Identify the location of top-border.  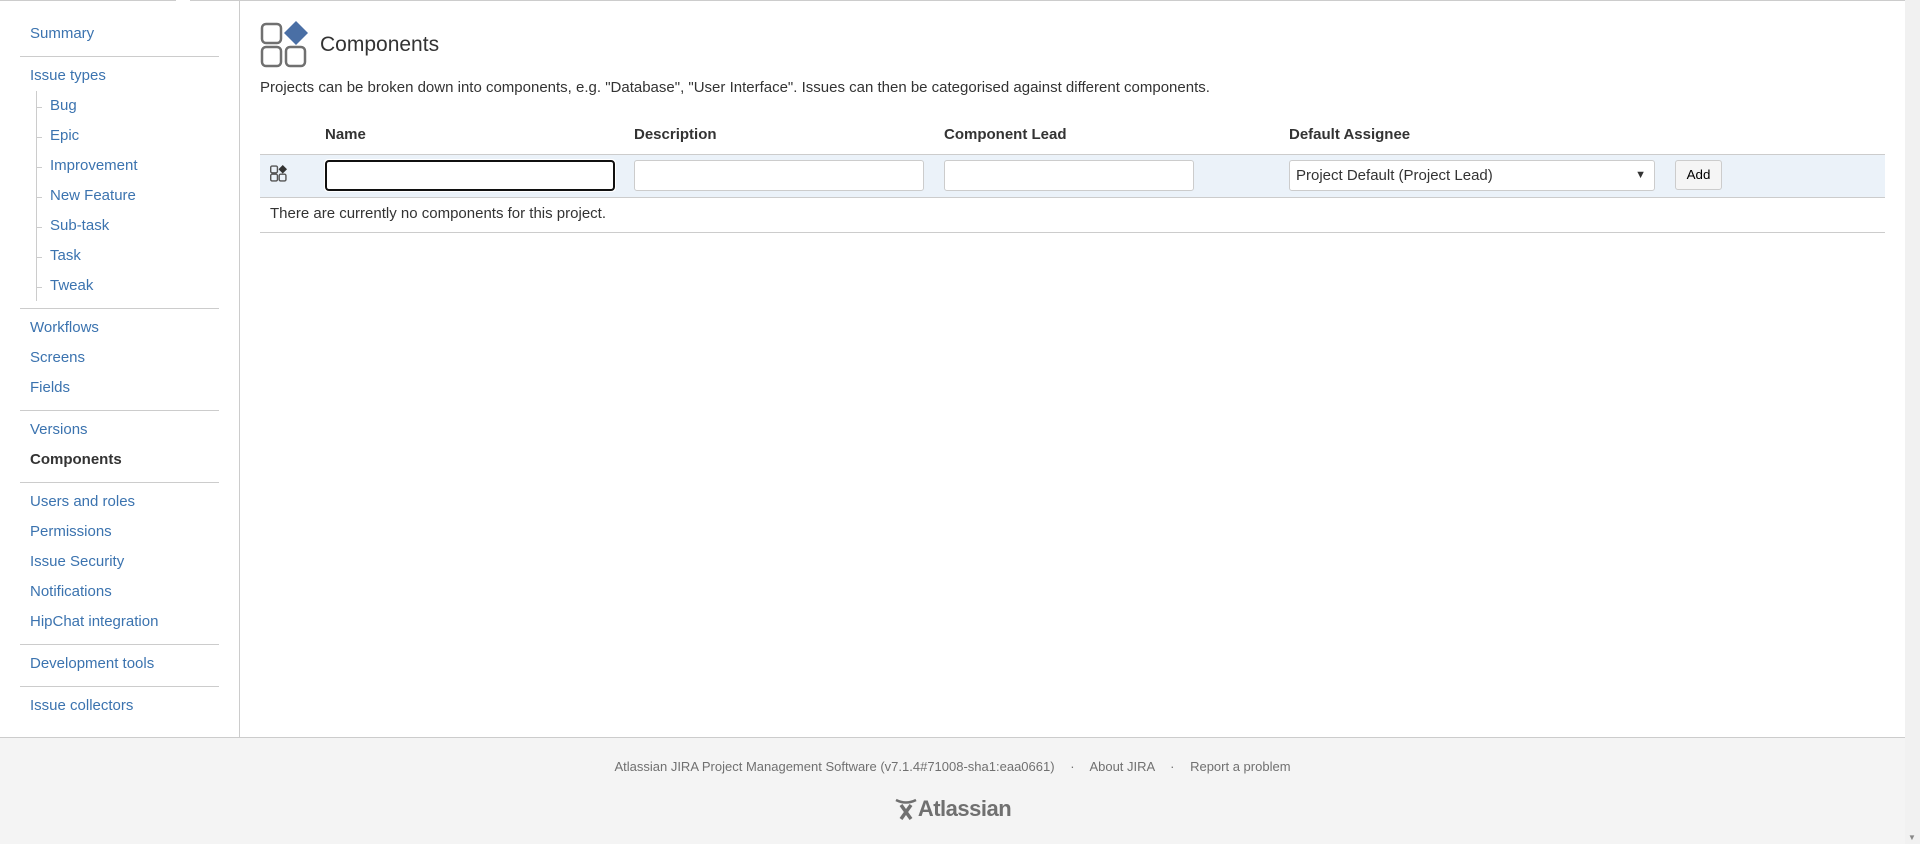
(952, 0).